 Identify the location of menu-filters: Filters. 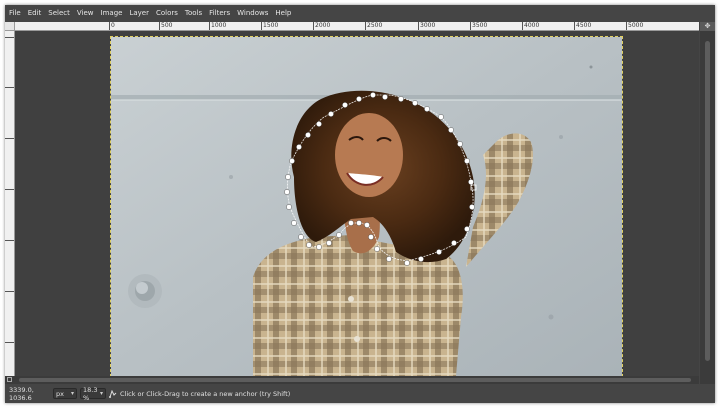
(219, 13).